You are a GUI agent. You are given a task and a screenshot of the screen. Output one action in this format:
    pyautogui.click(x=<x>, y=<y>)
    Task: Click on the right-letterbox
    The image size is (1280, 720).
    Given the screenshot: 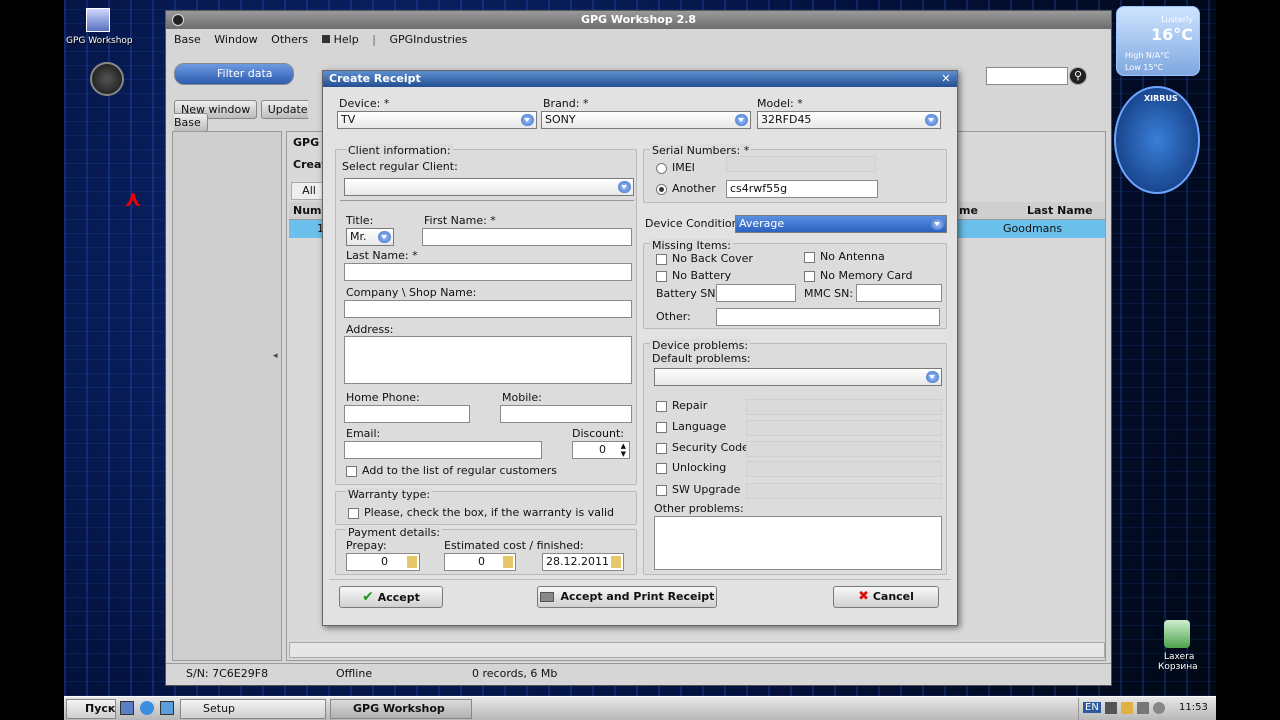 What is the action you would take?
    pyautogui.click(x=1248, y=360)
    